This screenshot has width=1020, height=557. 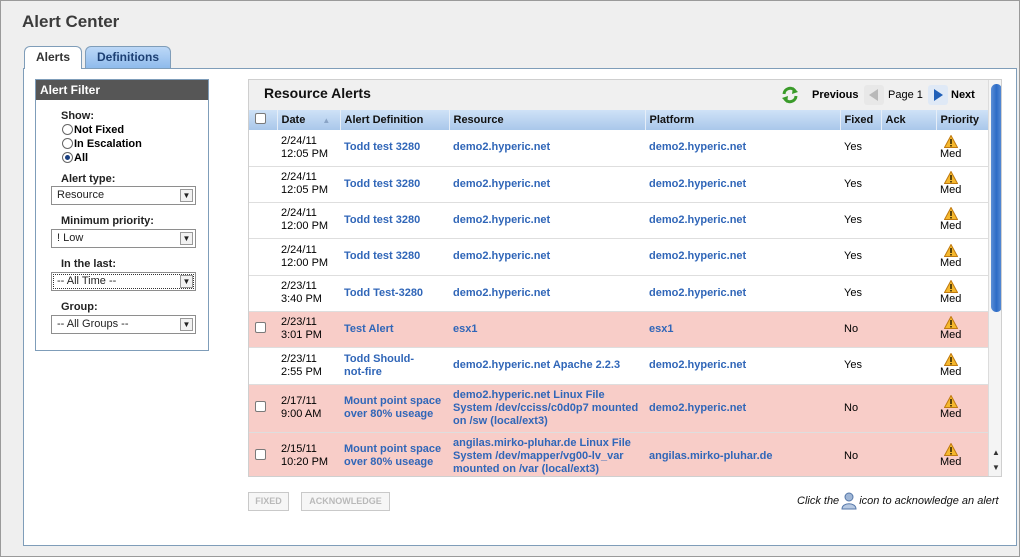 What do you see at coordinates (549, 469) in the screenshot?
I see `resource-link: mounted on /var (local/ext3)` at bounding box center [549, 469].